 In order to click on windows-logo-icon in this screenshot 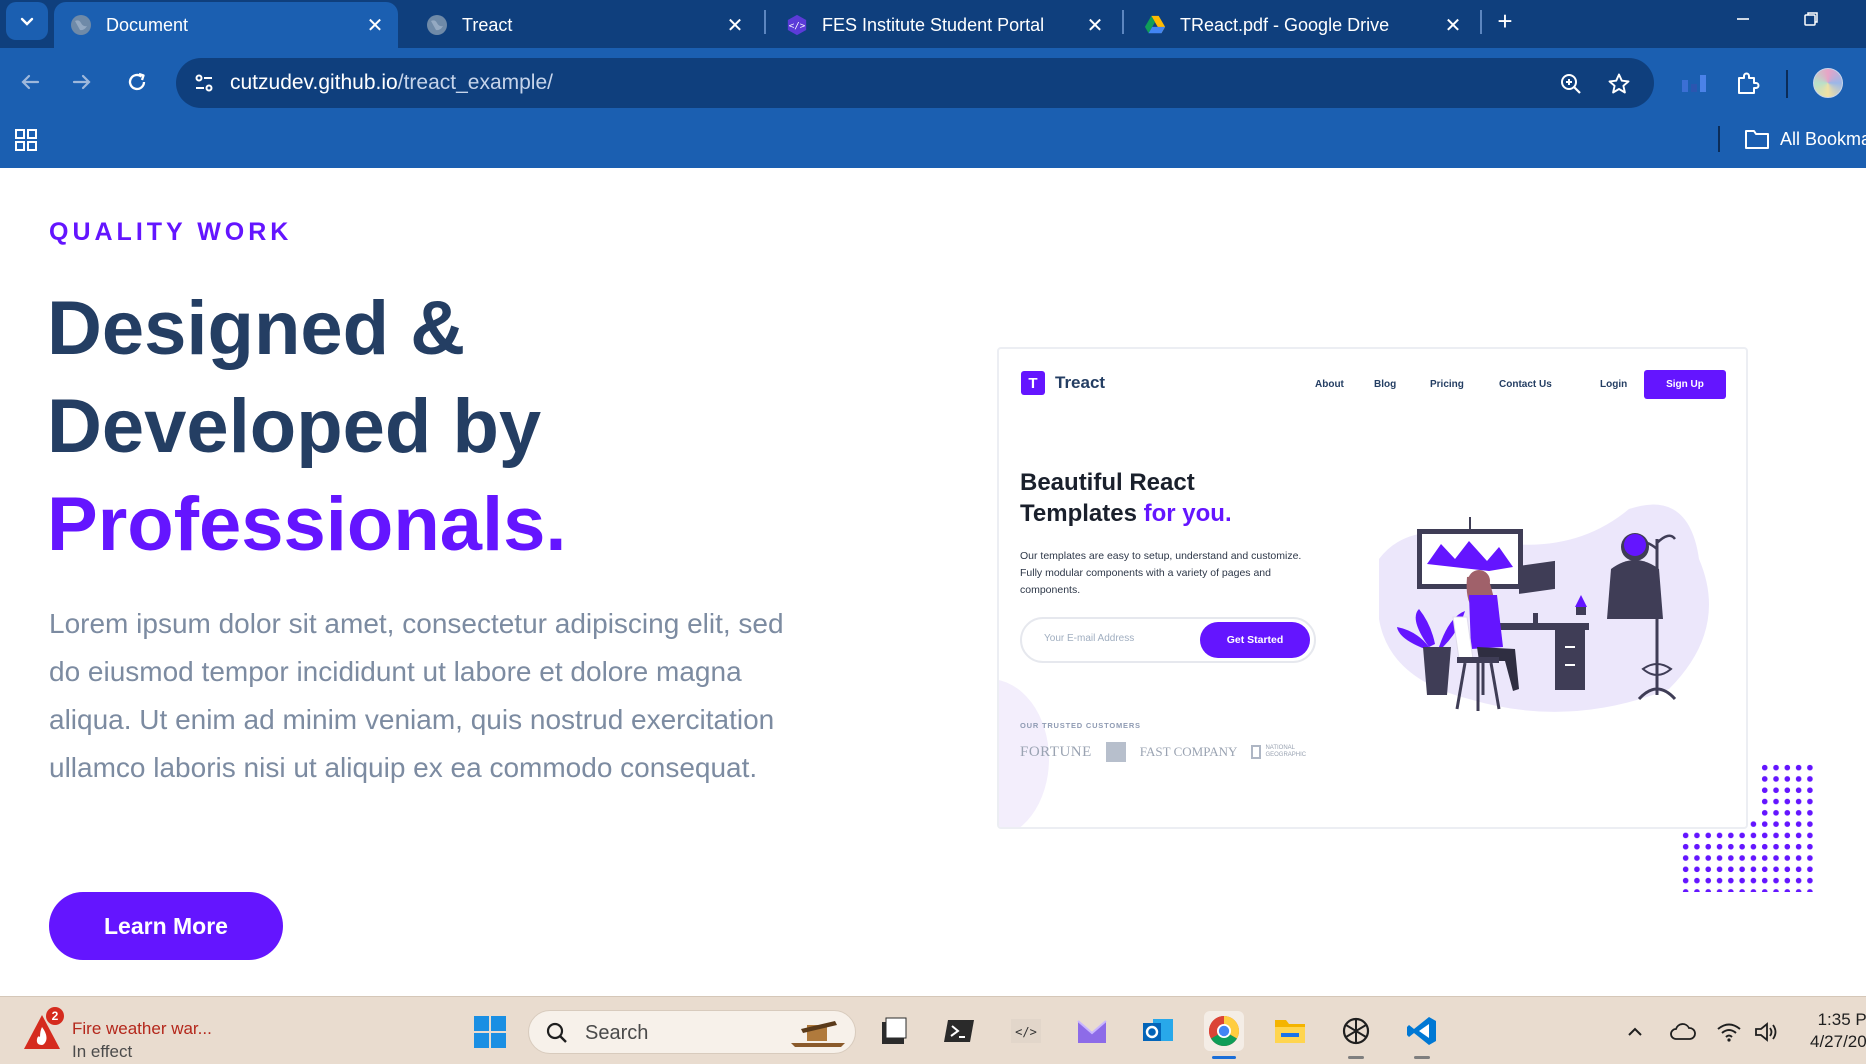, I will do `click(490, 1032)`.